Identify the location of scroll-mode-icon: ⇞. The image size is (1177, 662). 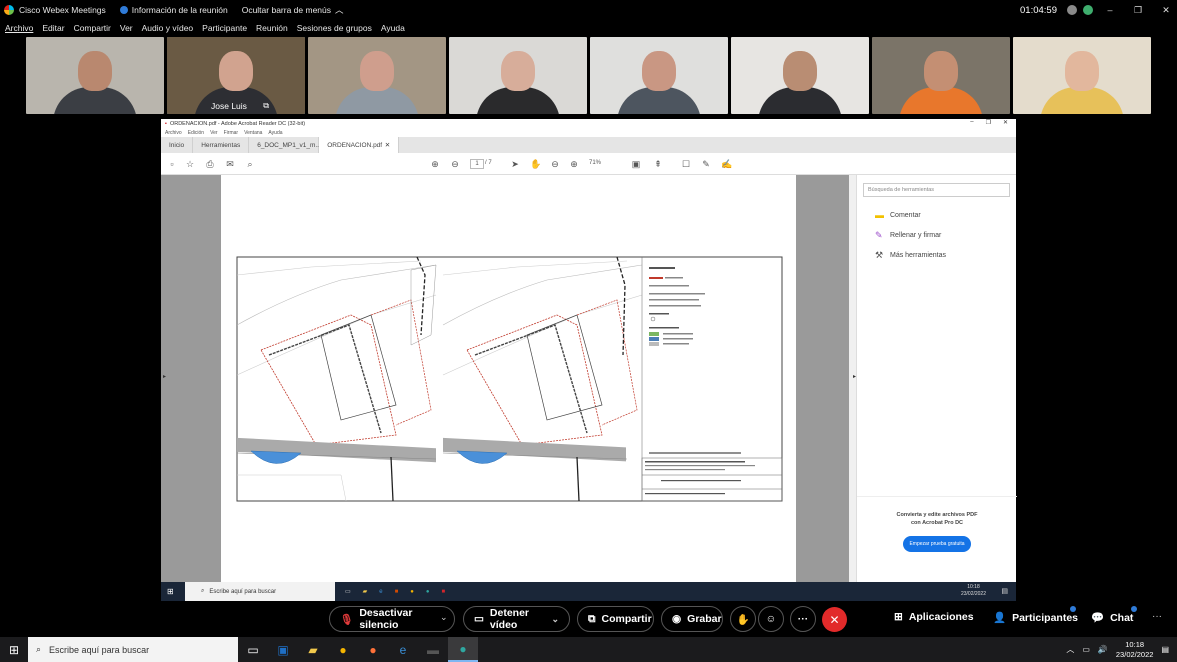
(658, 164).